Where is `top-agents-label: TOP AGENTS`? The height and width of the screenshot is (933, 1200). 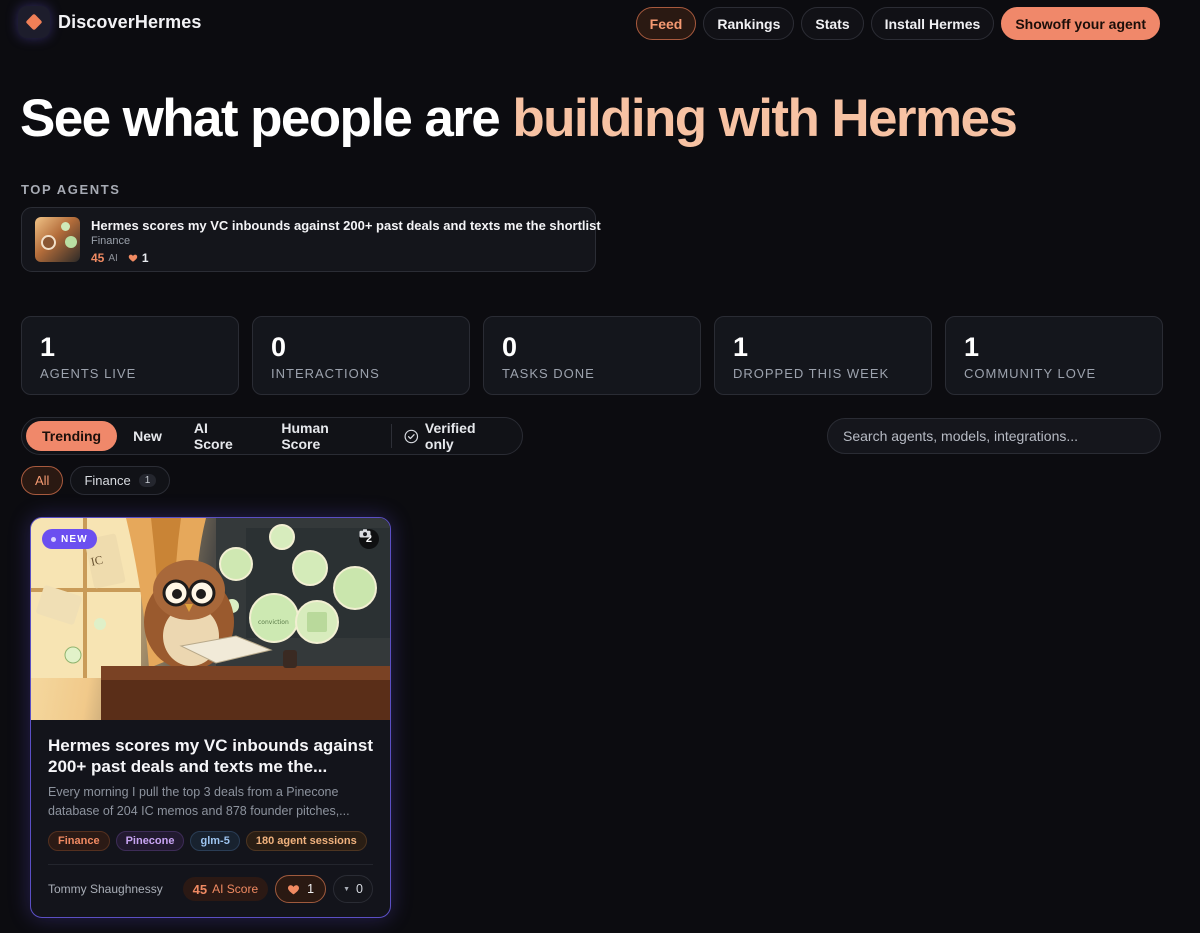
top-agents-label: TOP AGENTS is located at coordinates (71, 189).